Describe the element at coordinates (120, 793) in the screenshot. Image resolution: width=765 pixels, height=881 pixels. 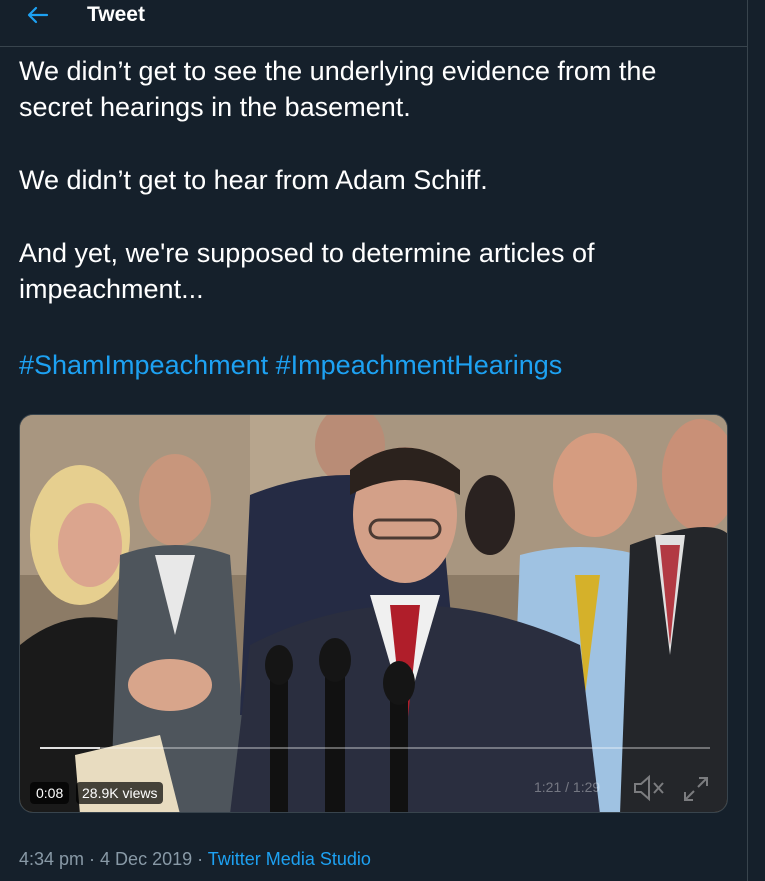
I see `views-badge: 28.9K views` at that location.